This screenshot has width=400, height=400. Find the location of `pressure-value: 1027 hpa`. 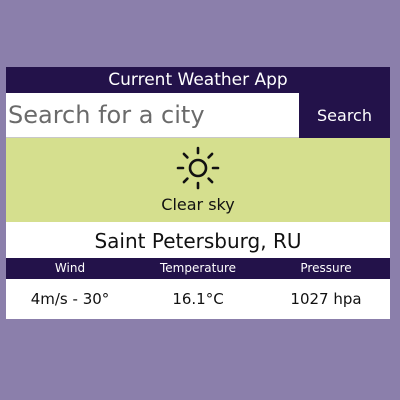

pressure-value: 1027 hpa is located at coordinates (326, 299).